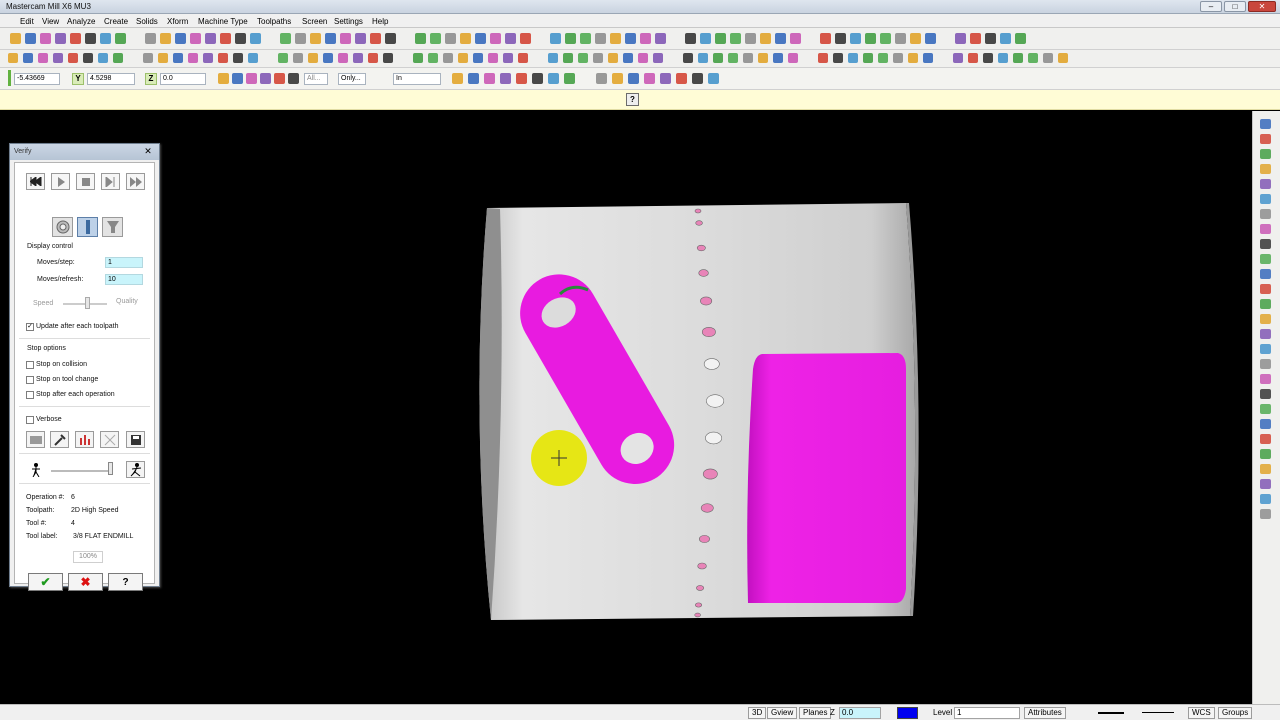 The height and width of the screenshot is (720, 1280). I want to click on menu-analyze: Analyze, so click(81, 21).